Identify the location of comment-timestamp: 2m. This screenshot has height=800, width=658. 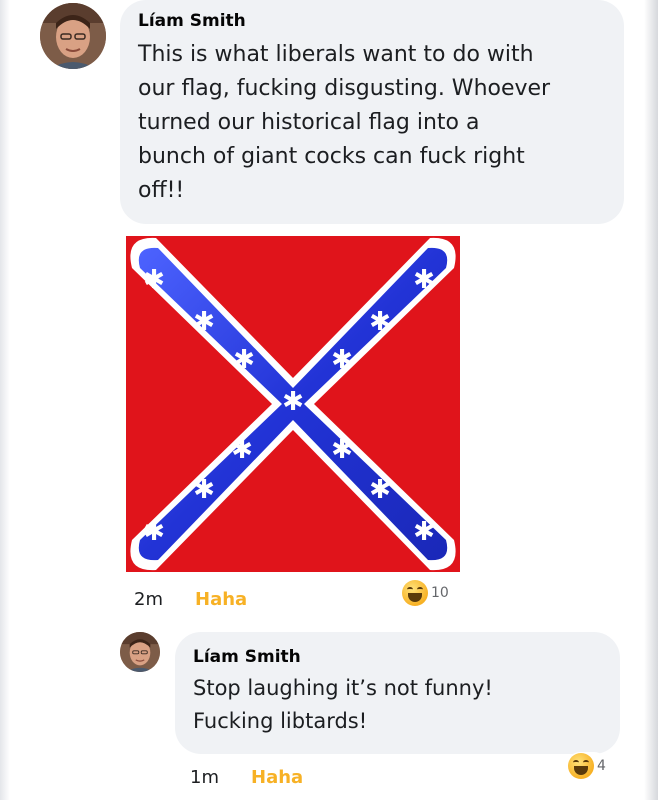
(148, 599).